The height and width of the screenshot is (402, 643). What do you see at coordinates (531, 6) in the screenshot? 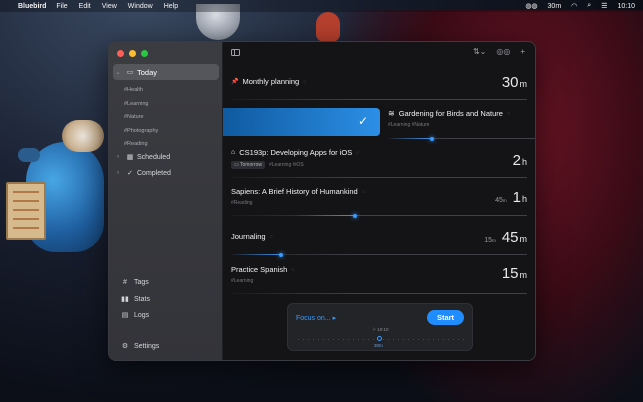
I see `bluebird-status-icon: ◍◍` at bounding box center [531, 6].